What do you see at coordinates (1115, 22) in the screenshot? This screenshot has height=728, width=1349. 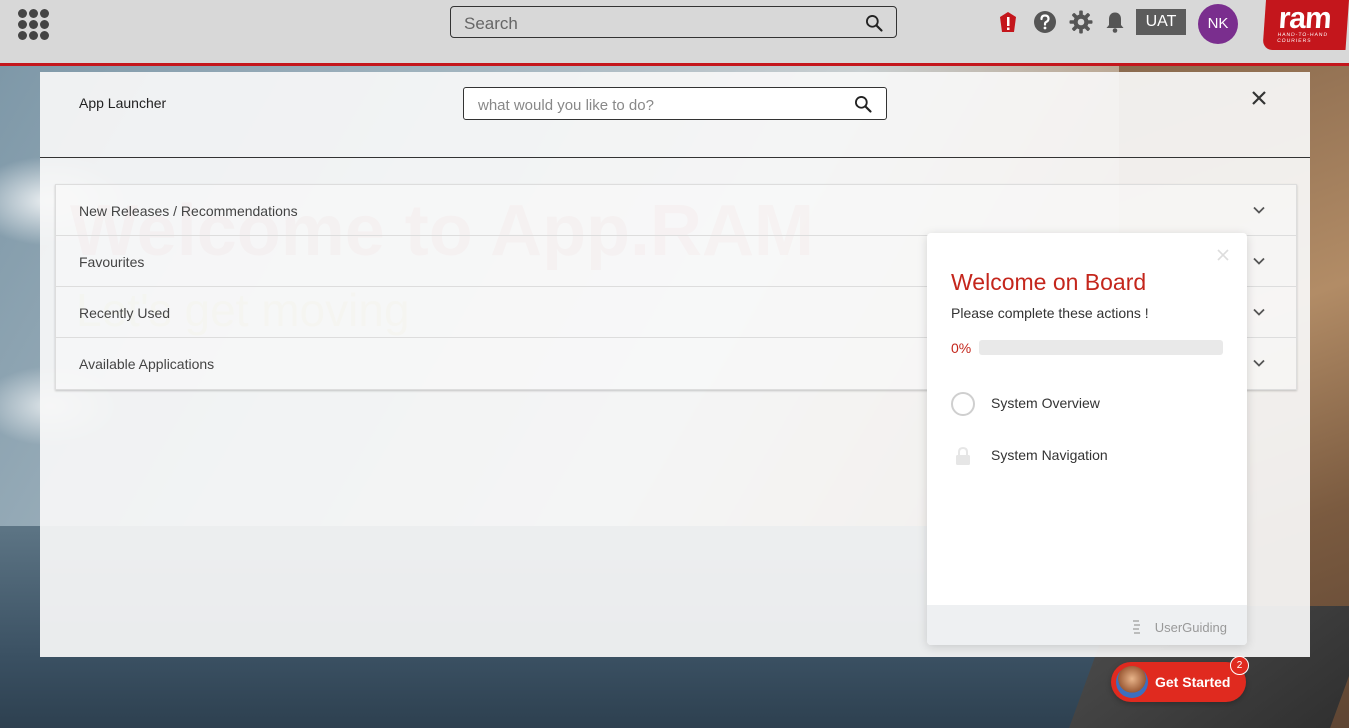 I see `bell-icon` at bounding box center [1115, 22].